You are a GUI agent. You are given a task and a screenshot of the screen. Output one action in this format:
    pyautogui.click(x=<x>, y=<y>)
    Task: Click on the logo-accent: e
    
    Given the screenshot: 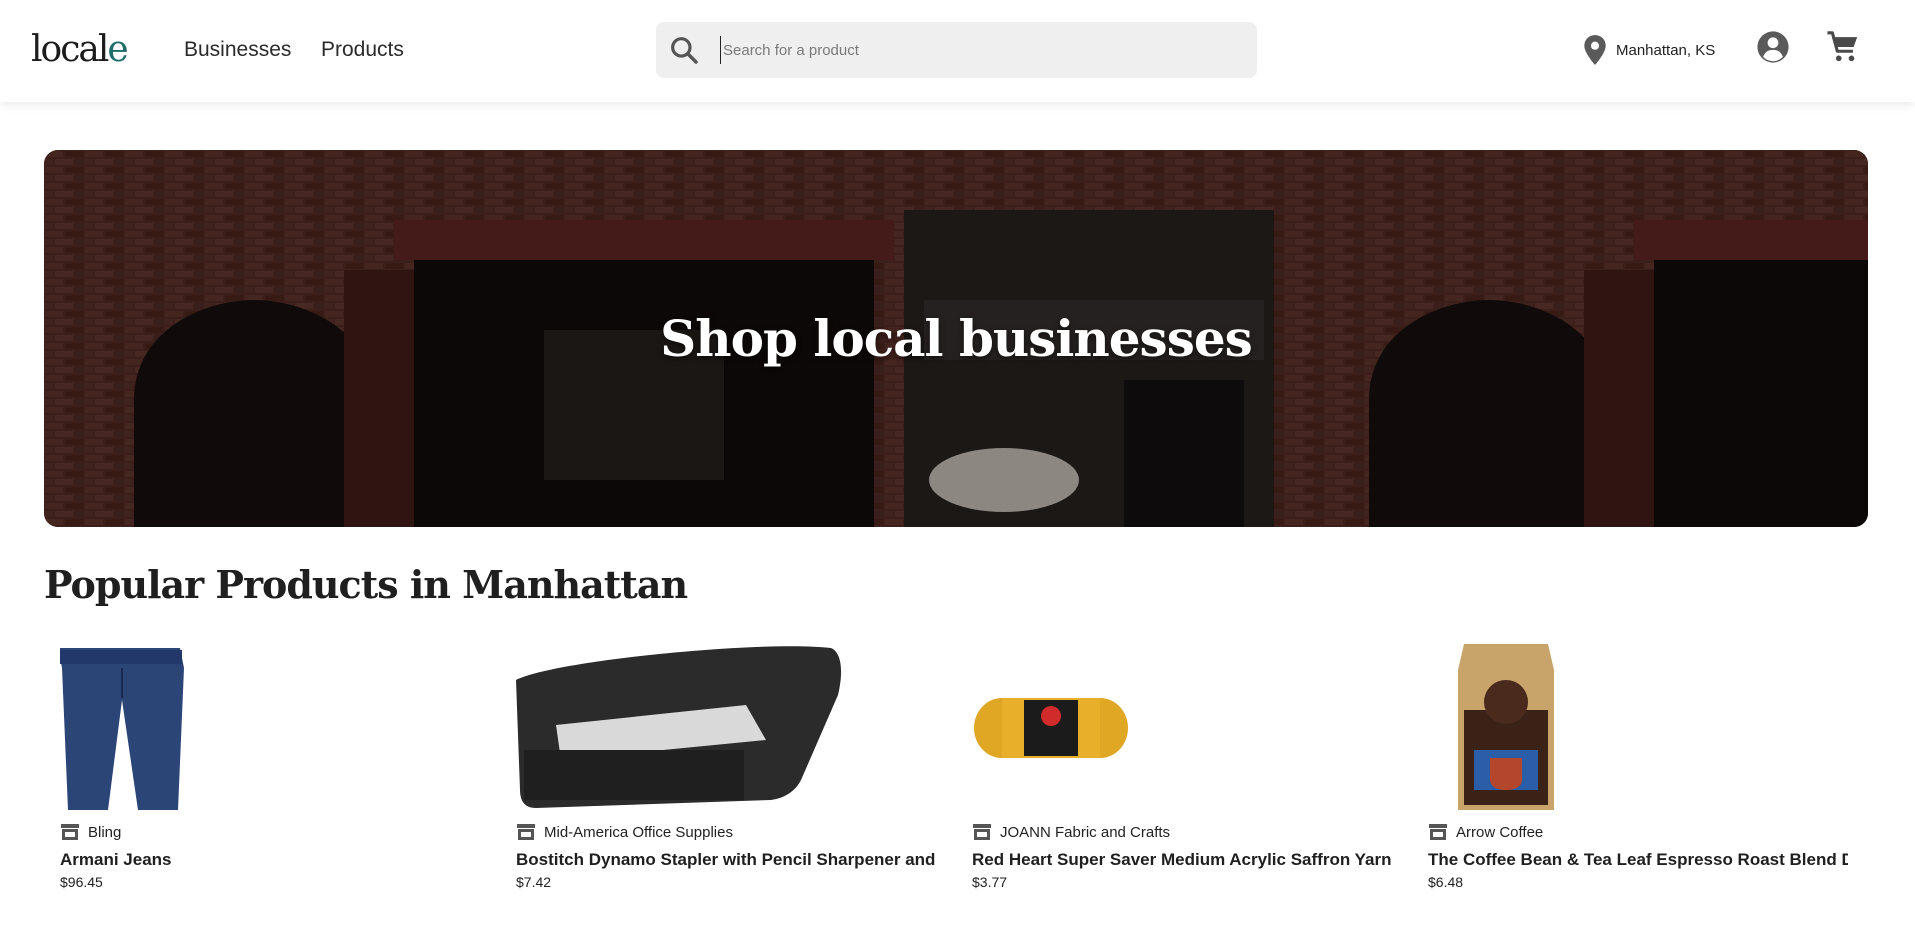 What is the action you would take?
    pyautogui.click(x=117, y=49)
    